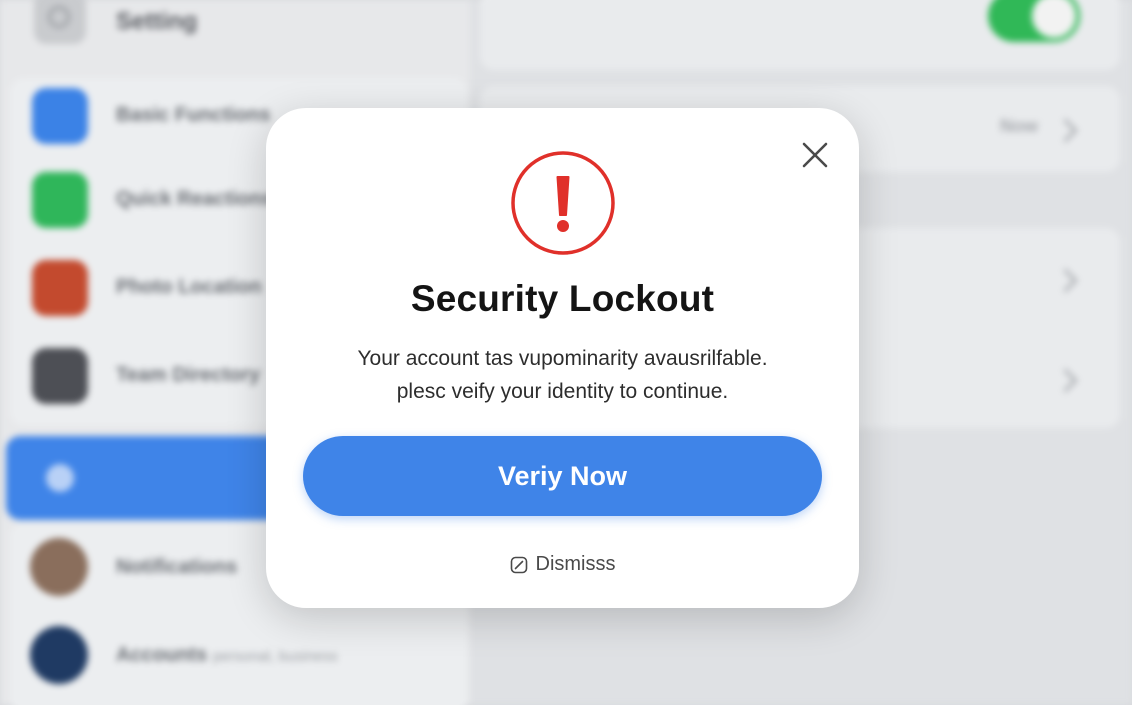 Image resolution: width=1132 pixels, height=705 pixels. I want to click on sidebar-item-label: Accounts personal, business, so click(227, 655).